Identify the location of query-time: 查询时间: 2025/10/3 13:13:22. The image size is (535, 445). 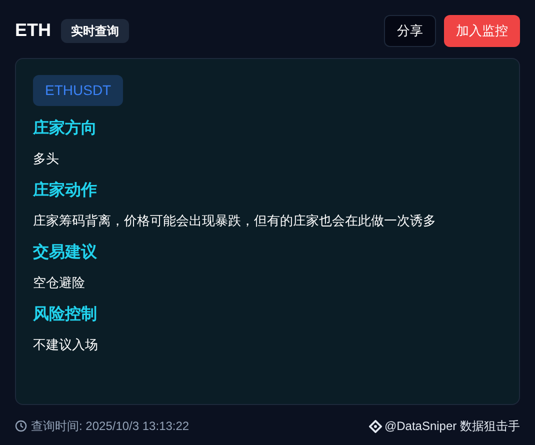
(110, 426).